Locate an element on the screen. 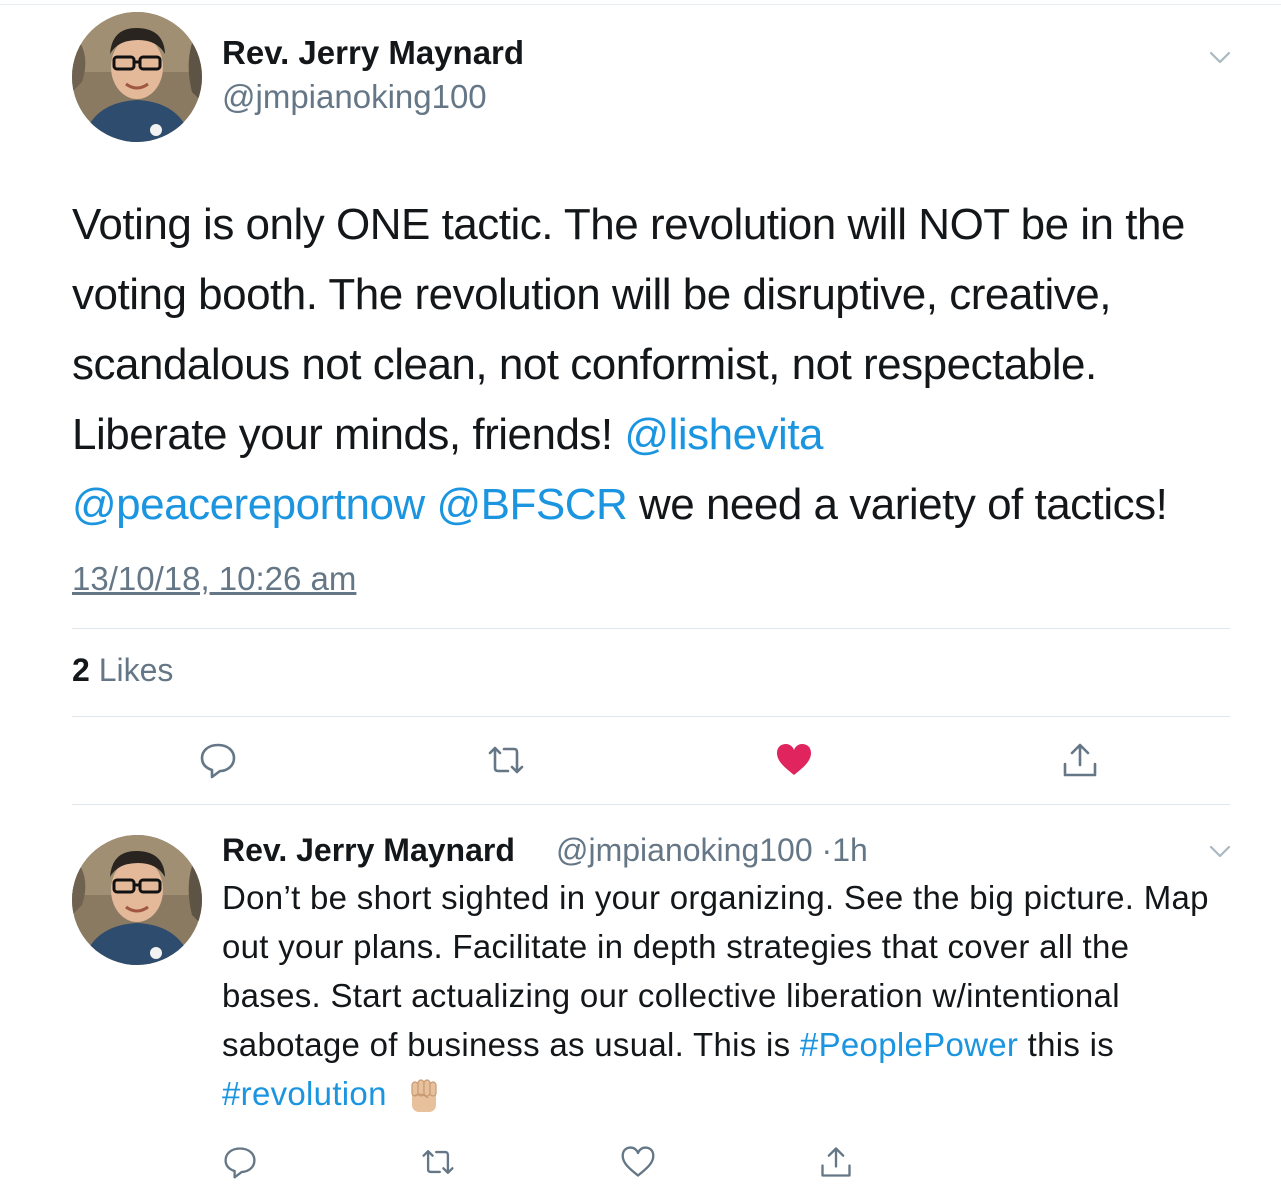  mention-link: @BFSCR is located at coordinates (531, 504).